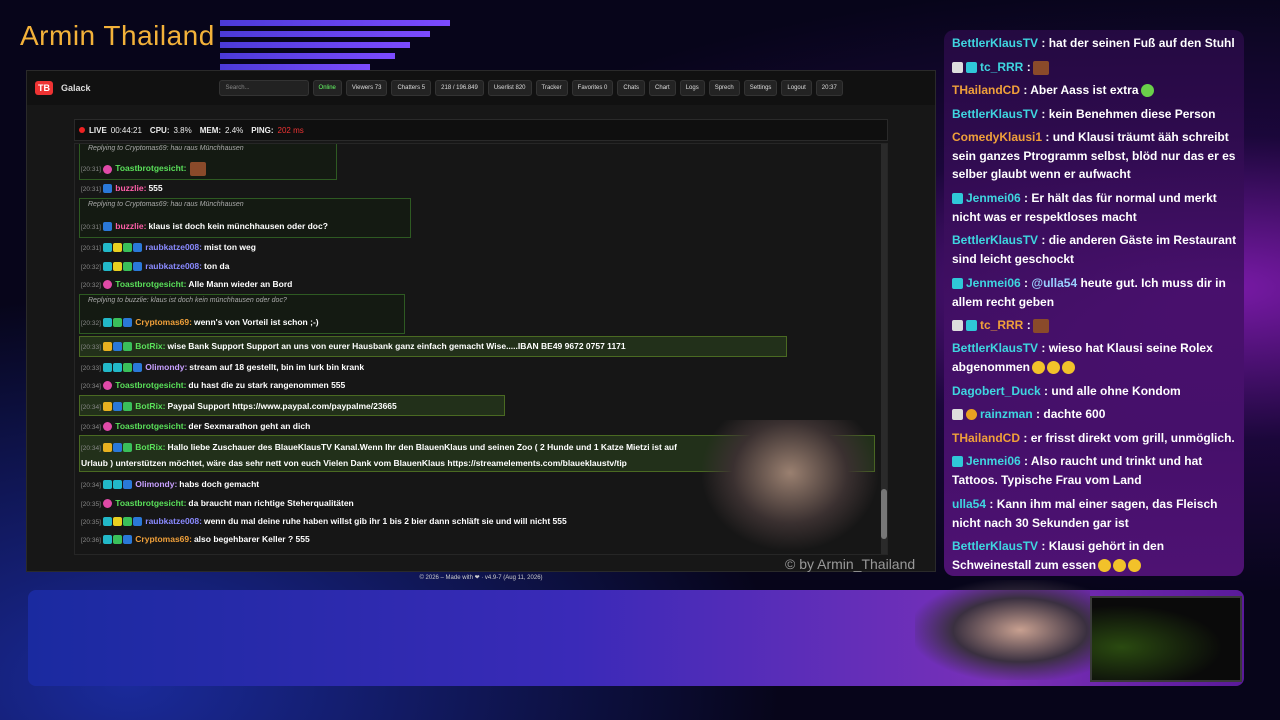  Describe the element at coordinates (459, 88) in the screenshot. I see `messages-count: 218 / 196.849` at that location.